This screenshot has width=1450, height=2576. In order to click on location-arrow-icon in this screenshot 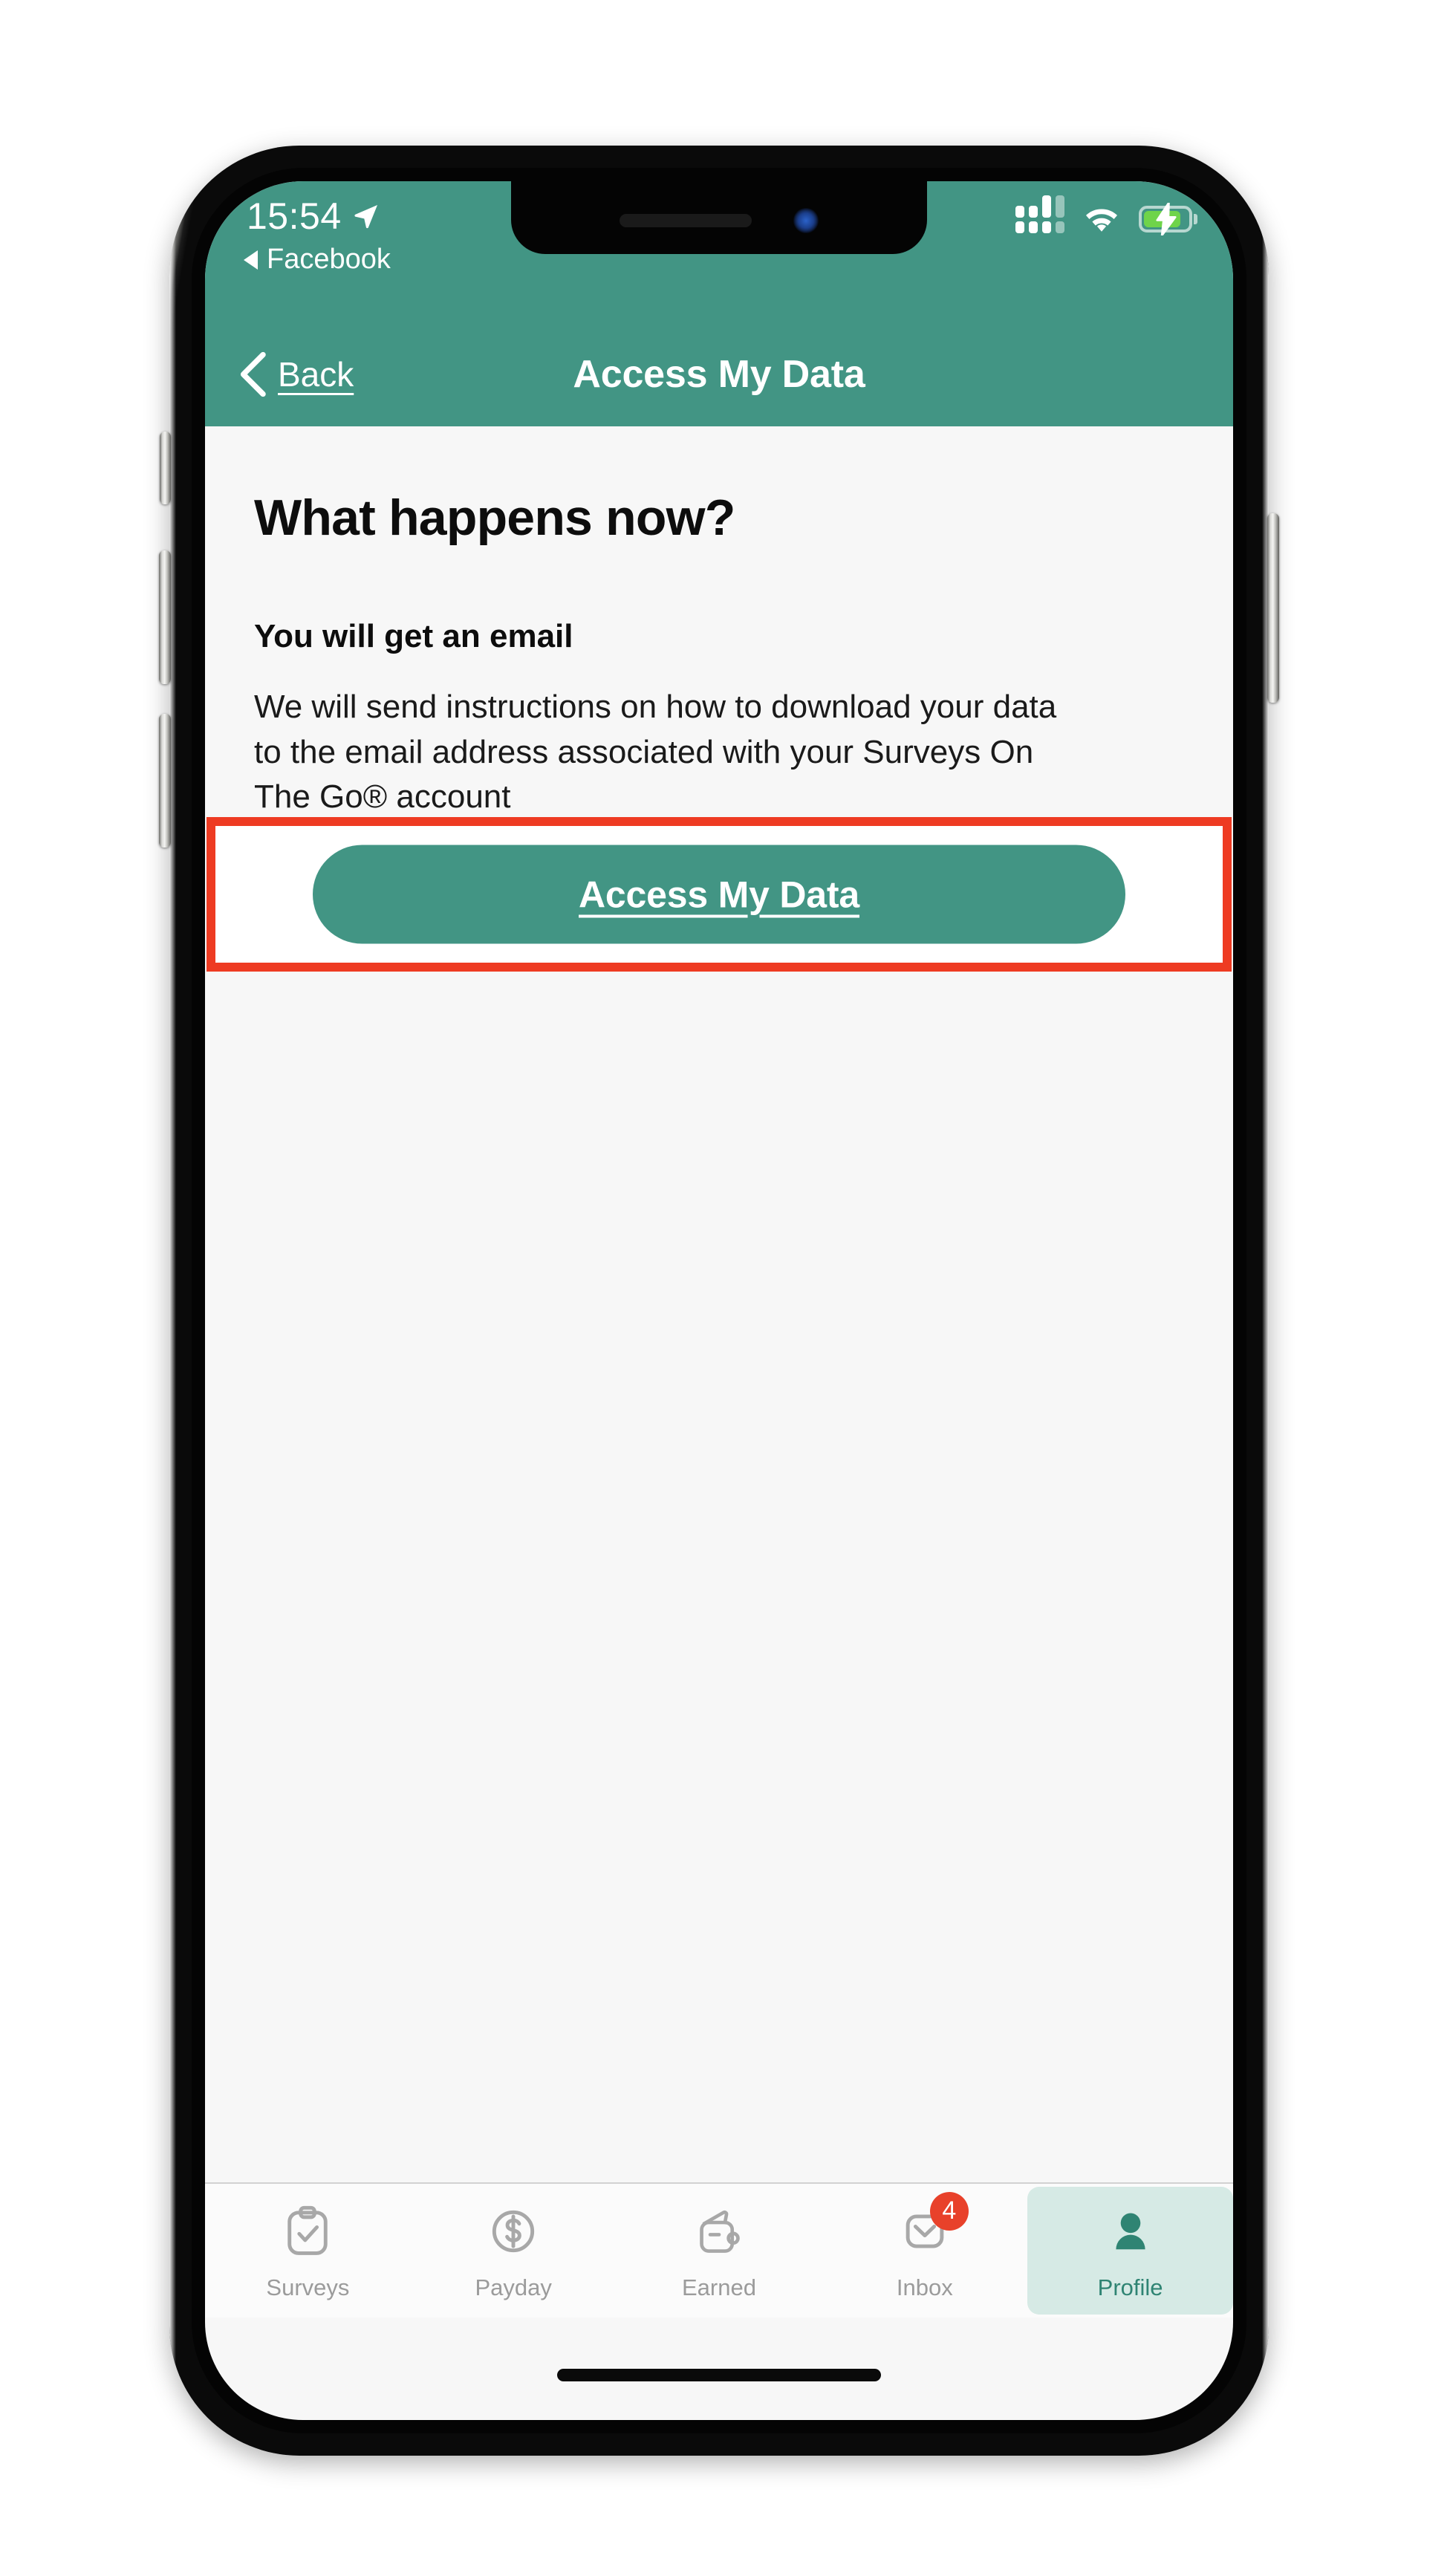, I will do `click(365, 216)`.